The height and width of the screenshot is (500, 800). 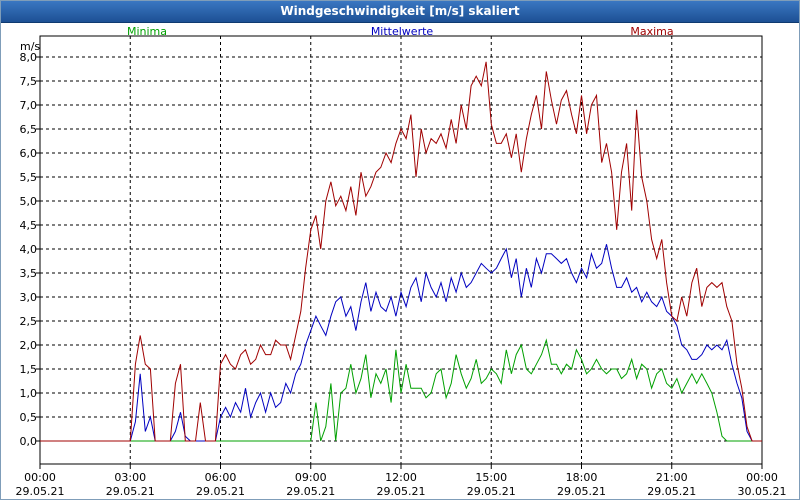 What do you see at coordinates (29, 225) in the screenshot?
I see `y-tick-label: 4,5` at bounding box center [29, 225].